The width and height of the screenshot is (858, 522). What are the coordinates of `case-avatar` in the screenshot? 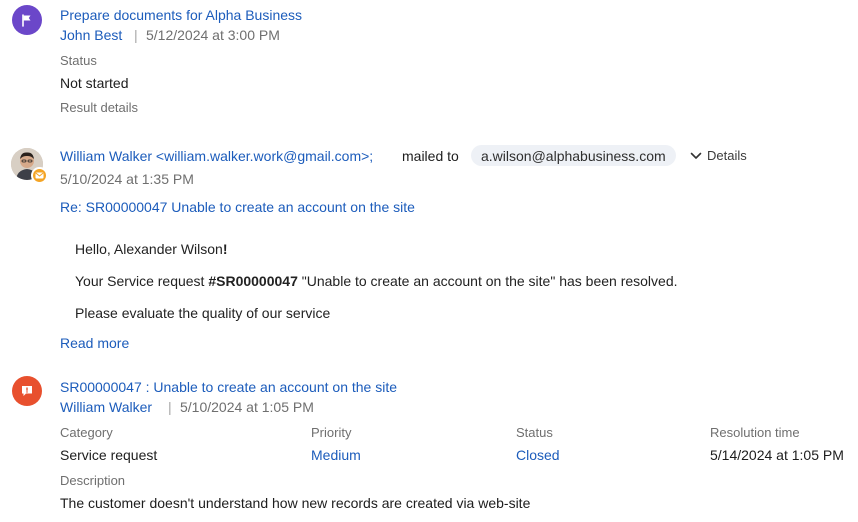 It's located at (27, 391).